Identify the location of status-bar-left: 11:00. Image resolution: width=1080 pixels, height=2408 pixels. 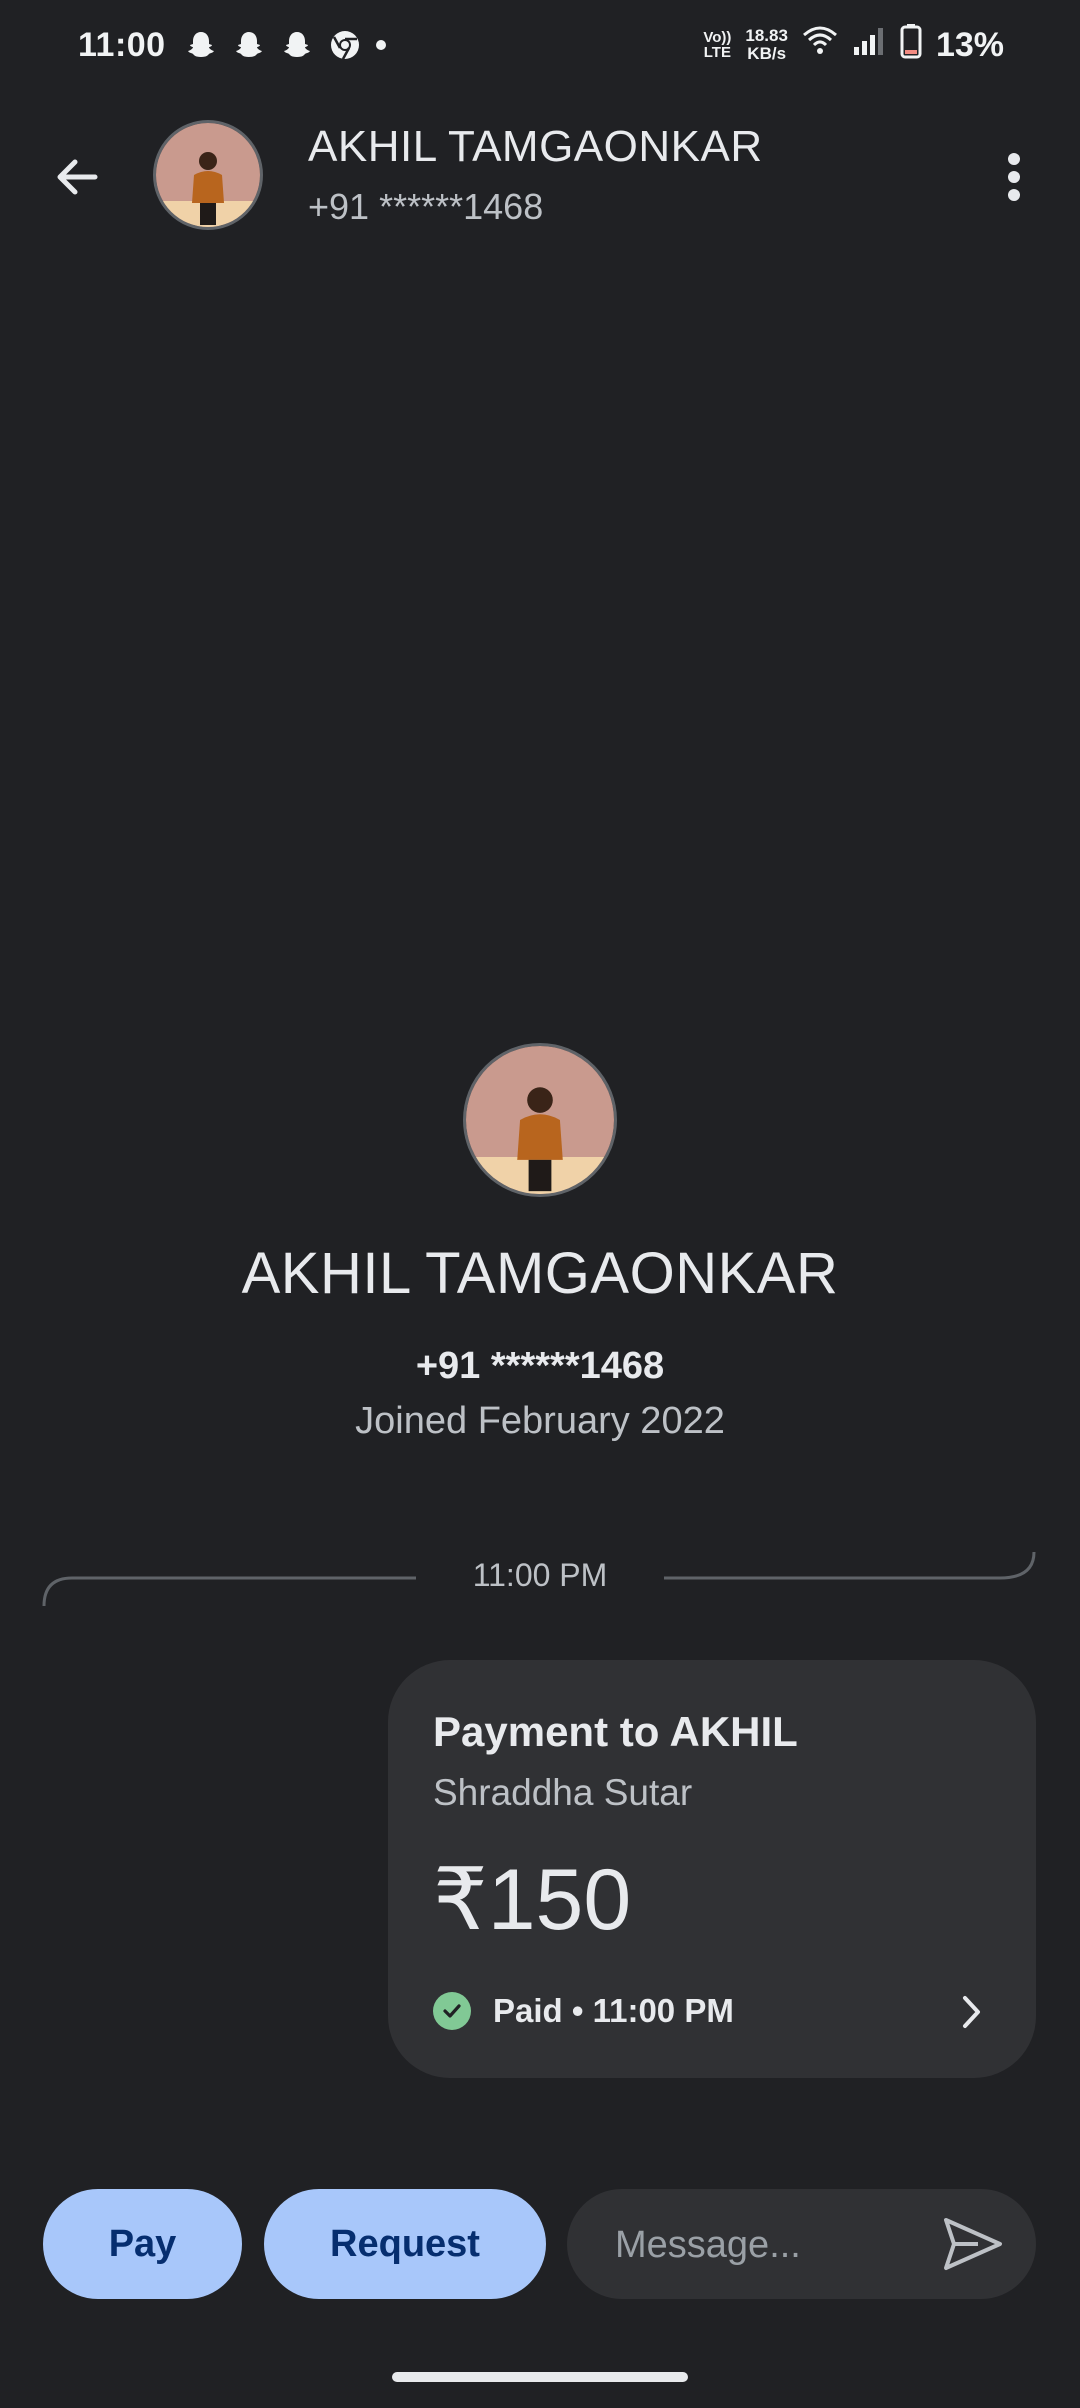
(232, 45).